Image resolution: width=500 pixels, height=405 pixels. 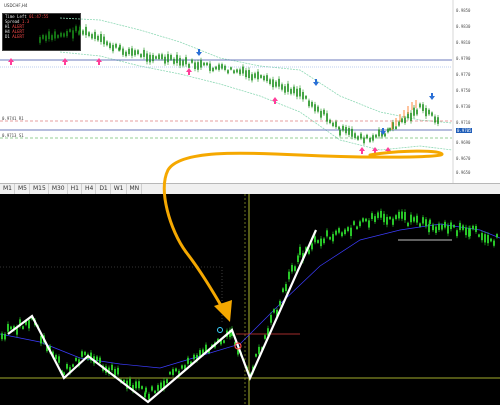 What do you see at coordinates (404, 115) in the screenshot?
I see `signal-bars` at bounding box center [404, 115].